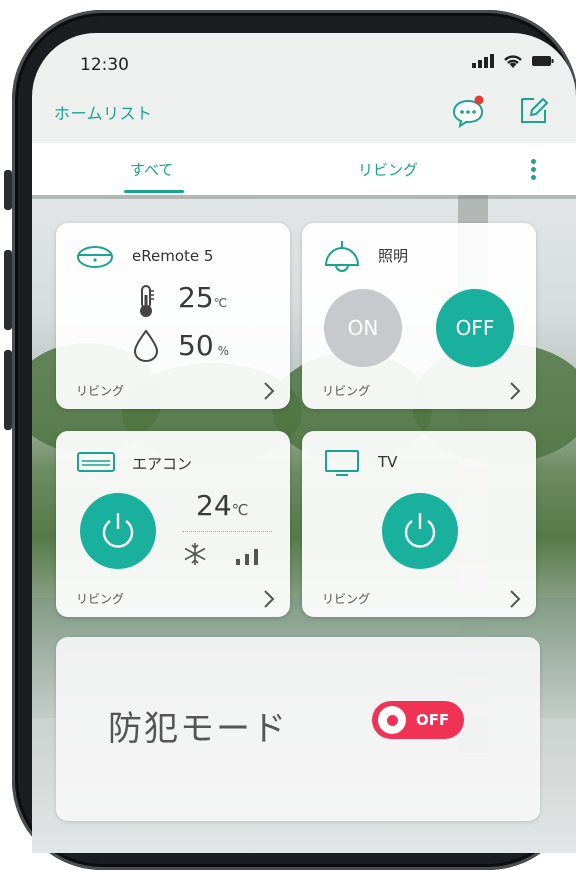 The height and width of the screenshot is (870, 576). I want to click on tab-all: すべて, so click(151, 169).